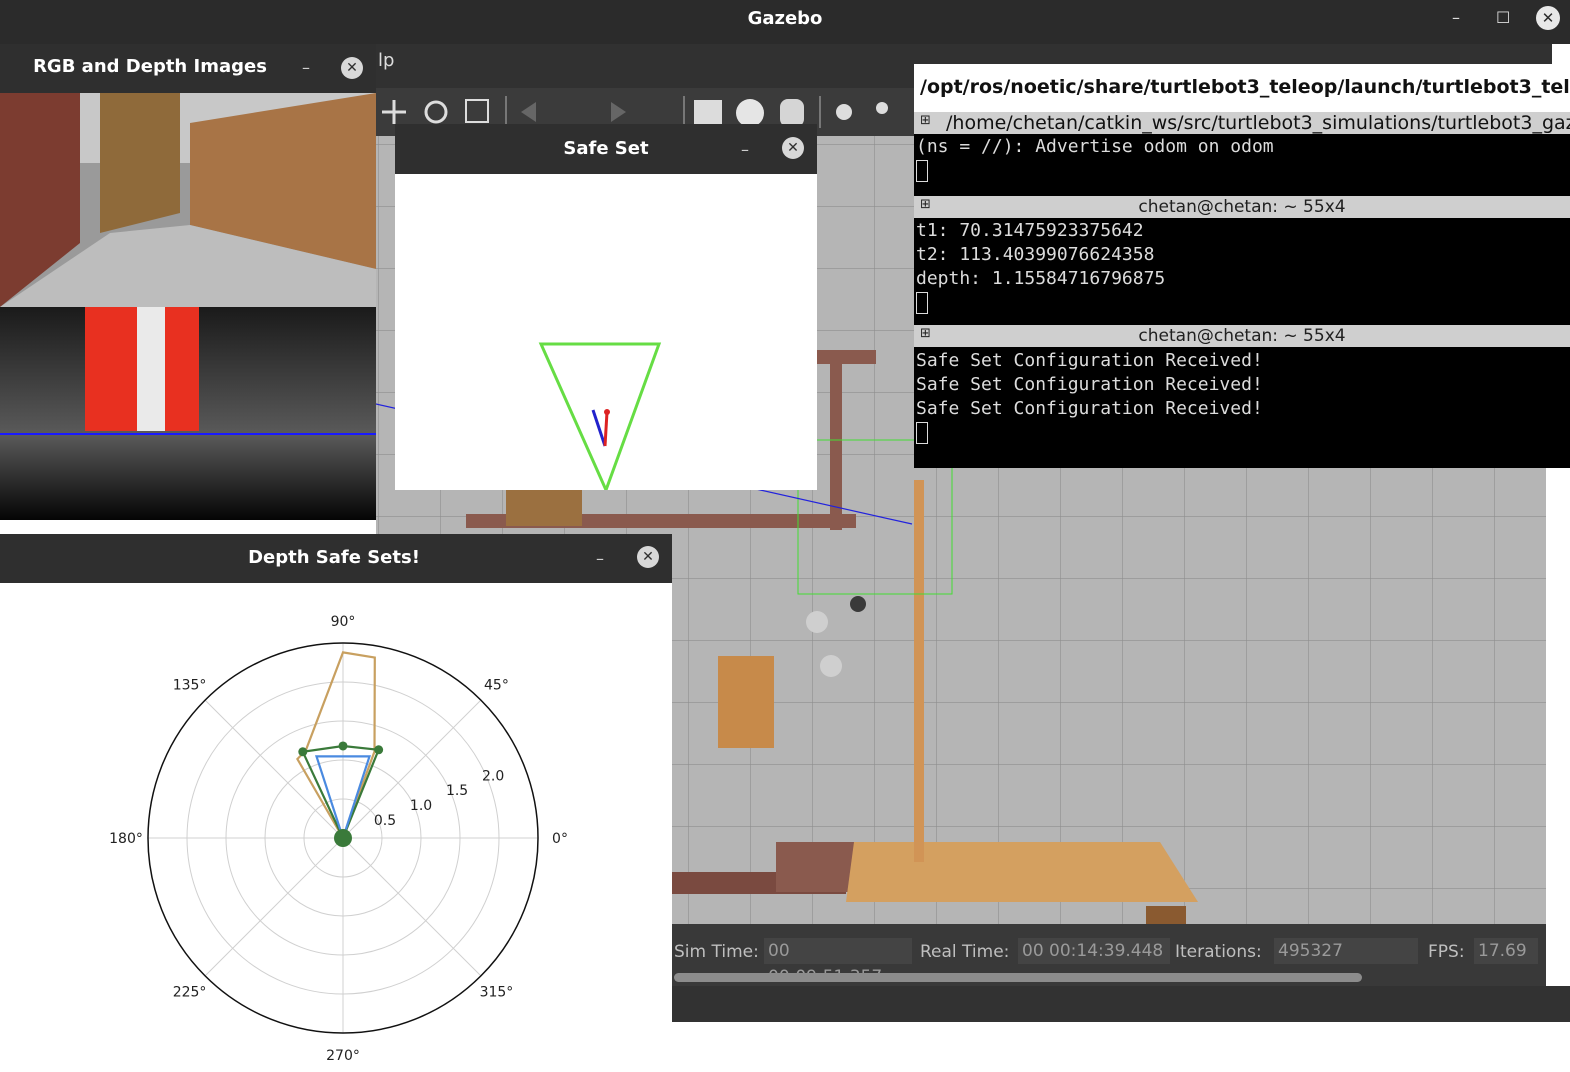  I want to click on polar-series-line, so click(336, 745).